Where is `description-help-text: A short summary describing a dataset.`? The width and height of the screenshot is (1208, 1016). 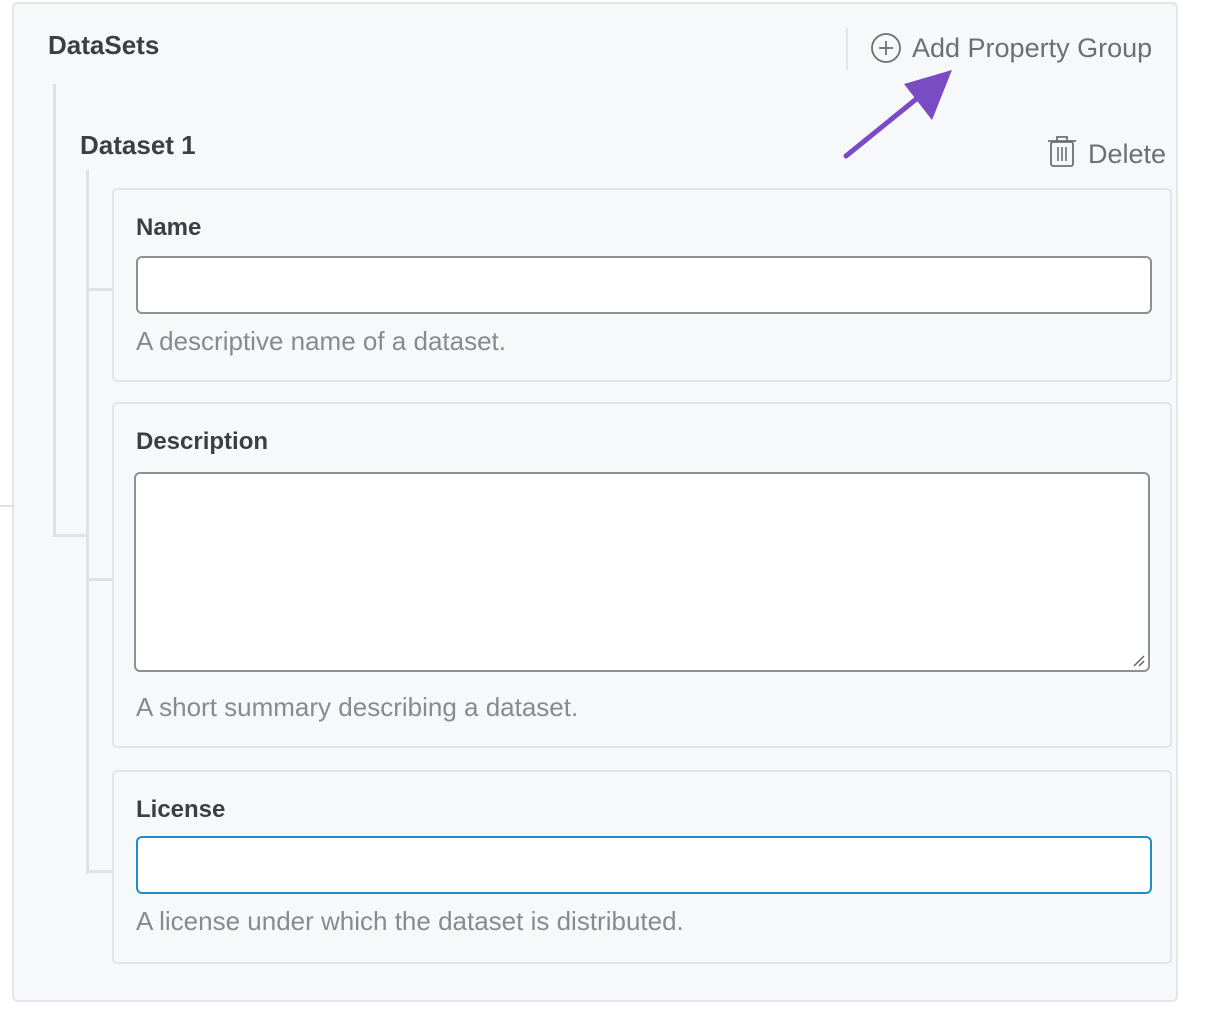 description-help-text: A short summary describing a dataset. is located at coordinates (357, 707).